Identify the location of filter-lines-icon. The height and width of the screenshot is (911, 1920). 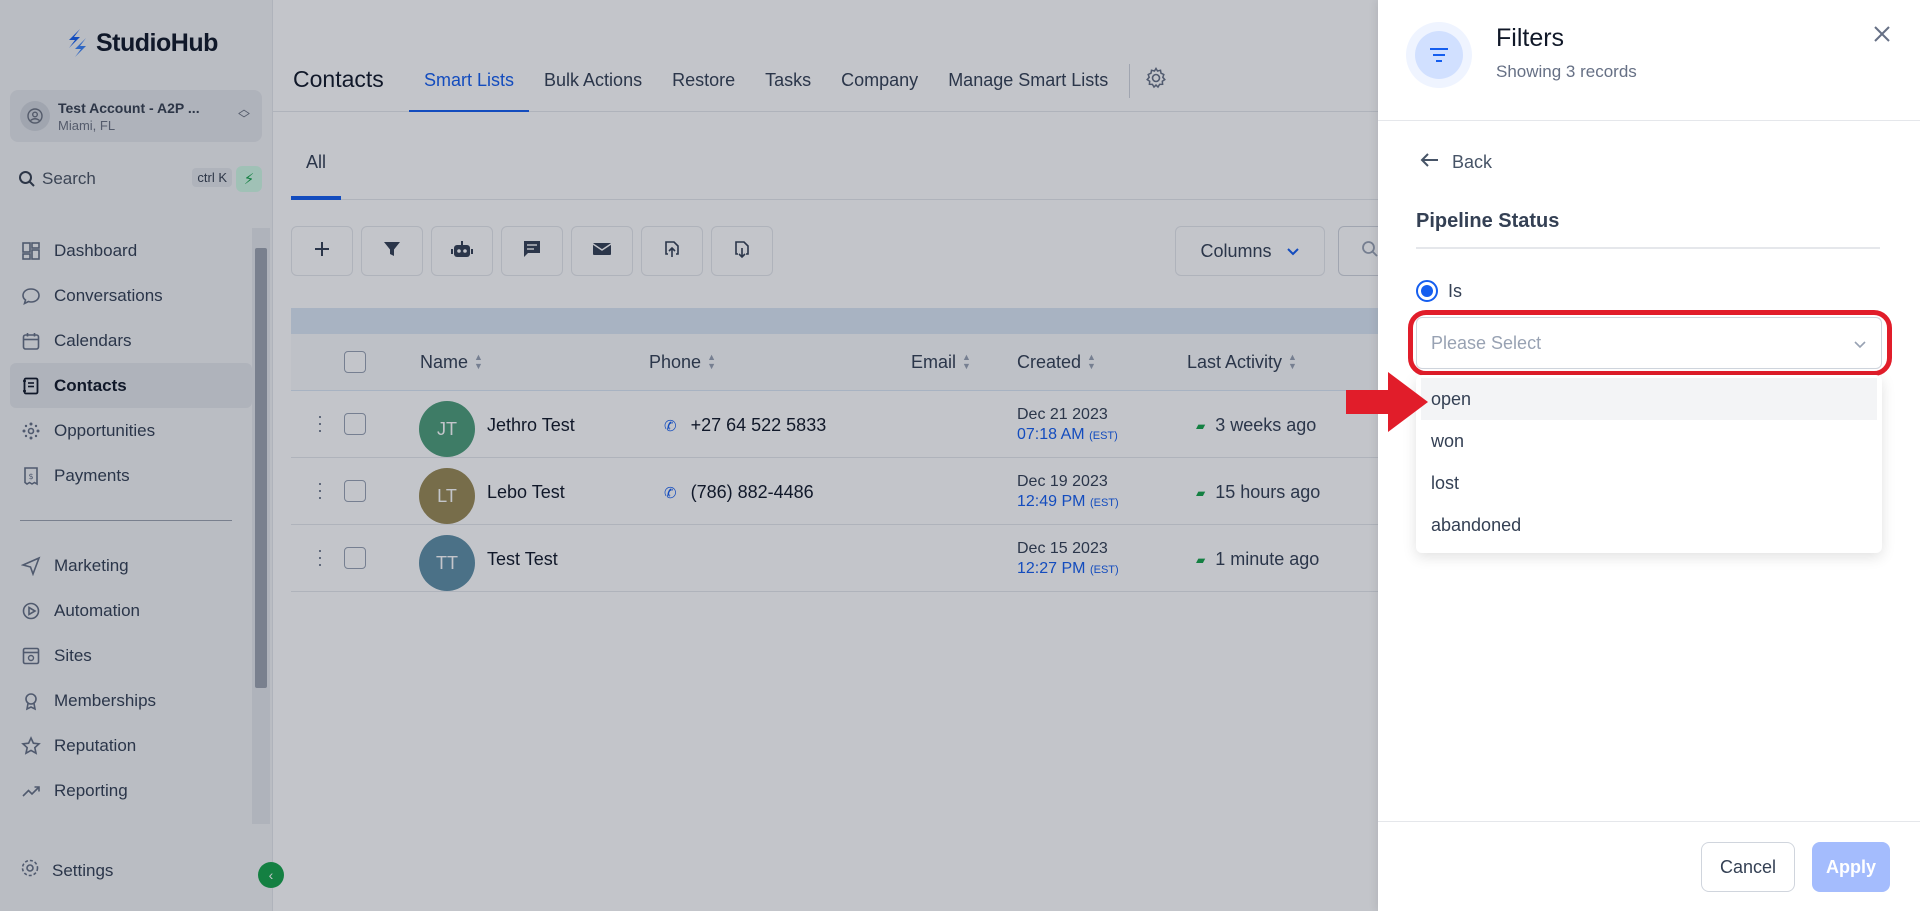
(1439, 55).